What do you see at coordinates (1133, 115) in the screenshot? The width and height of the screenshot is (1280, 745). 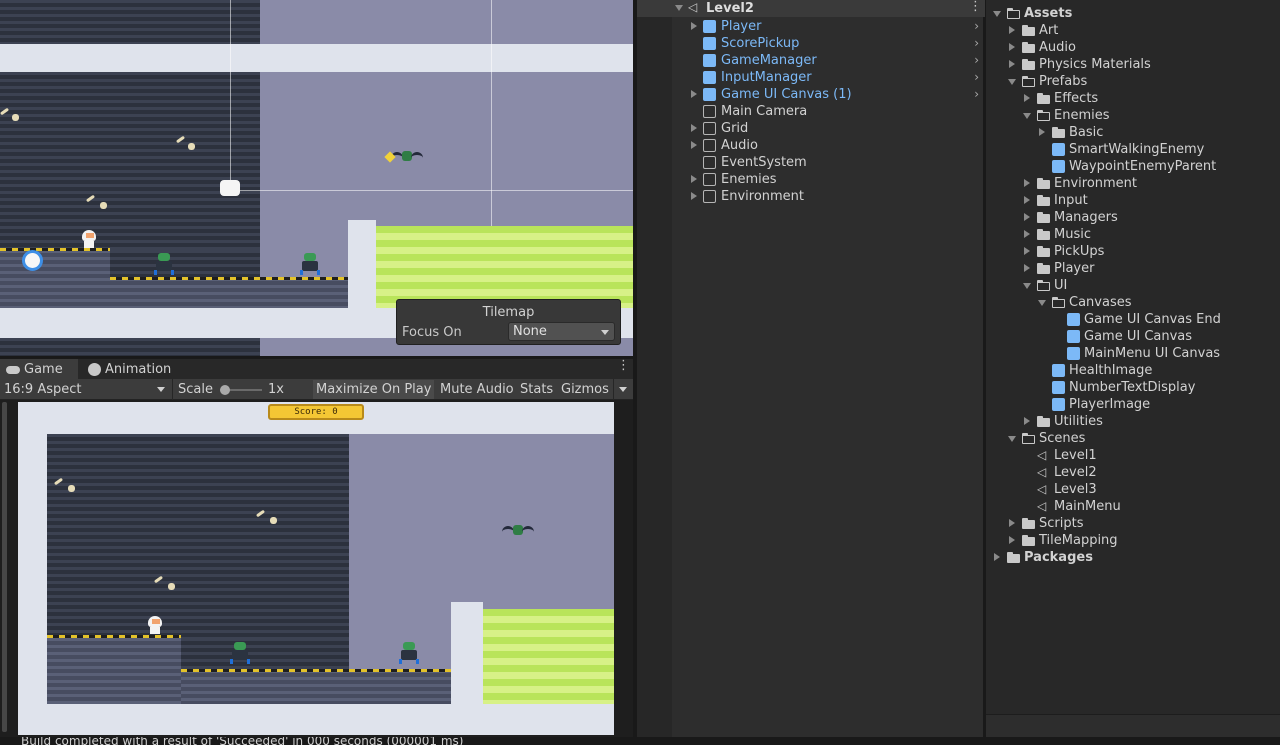 I see `project-item: Enemies` at bounding box center [1133, 115].